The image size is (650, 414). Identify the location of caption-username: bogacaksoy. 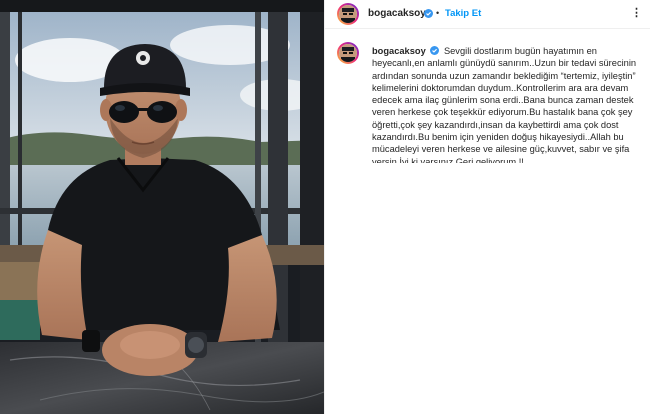
(399, 51).